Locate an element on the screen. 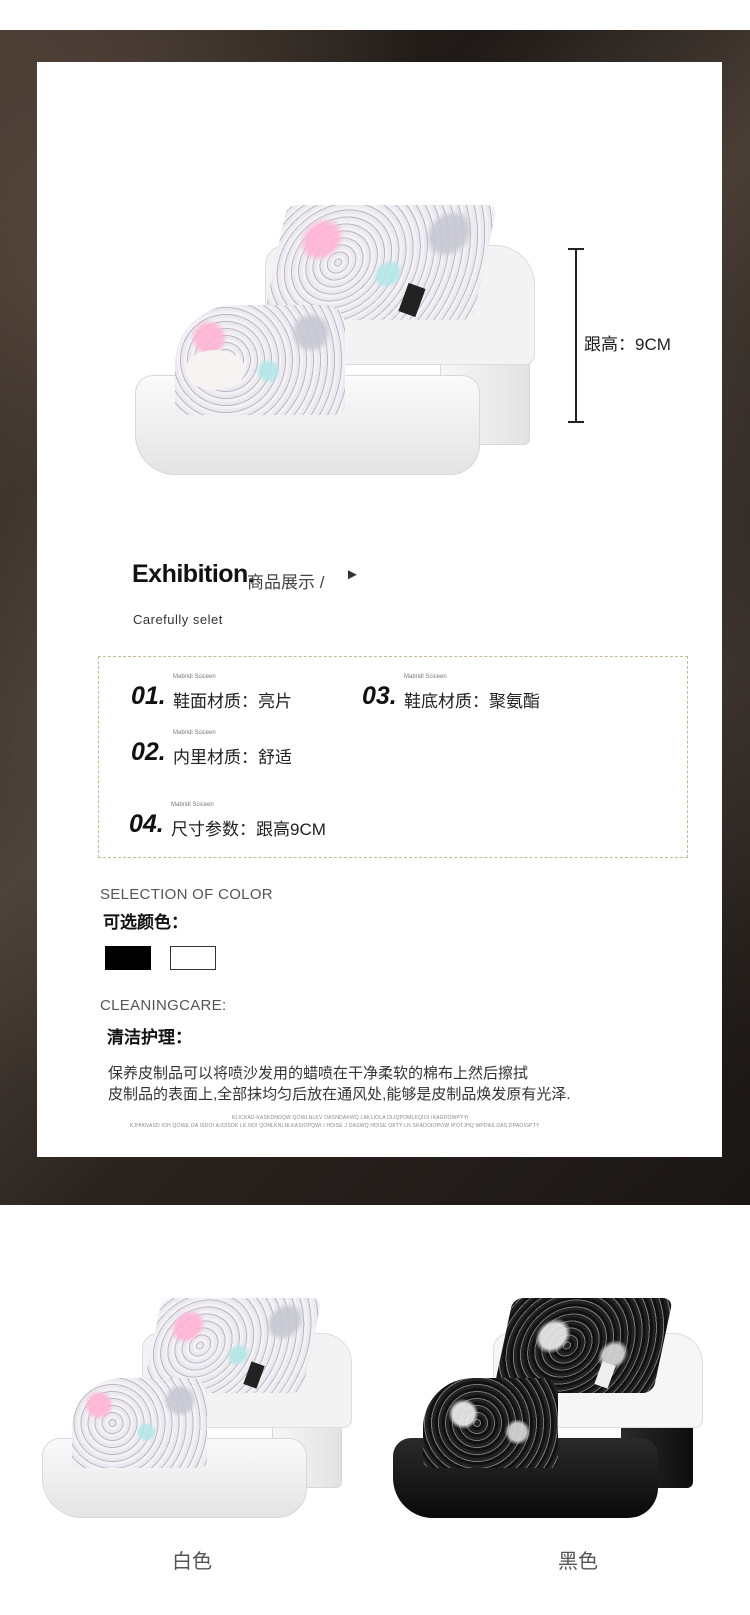  black-variant-label: 黑色 is located at coordinates (578, 1562).